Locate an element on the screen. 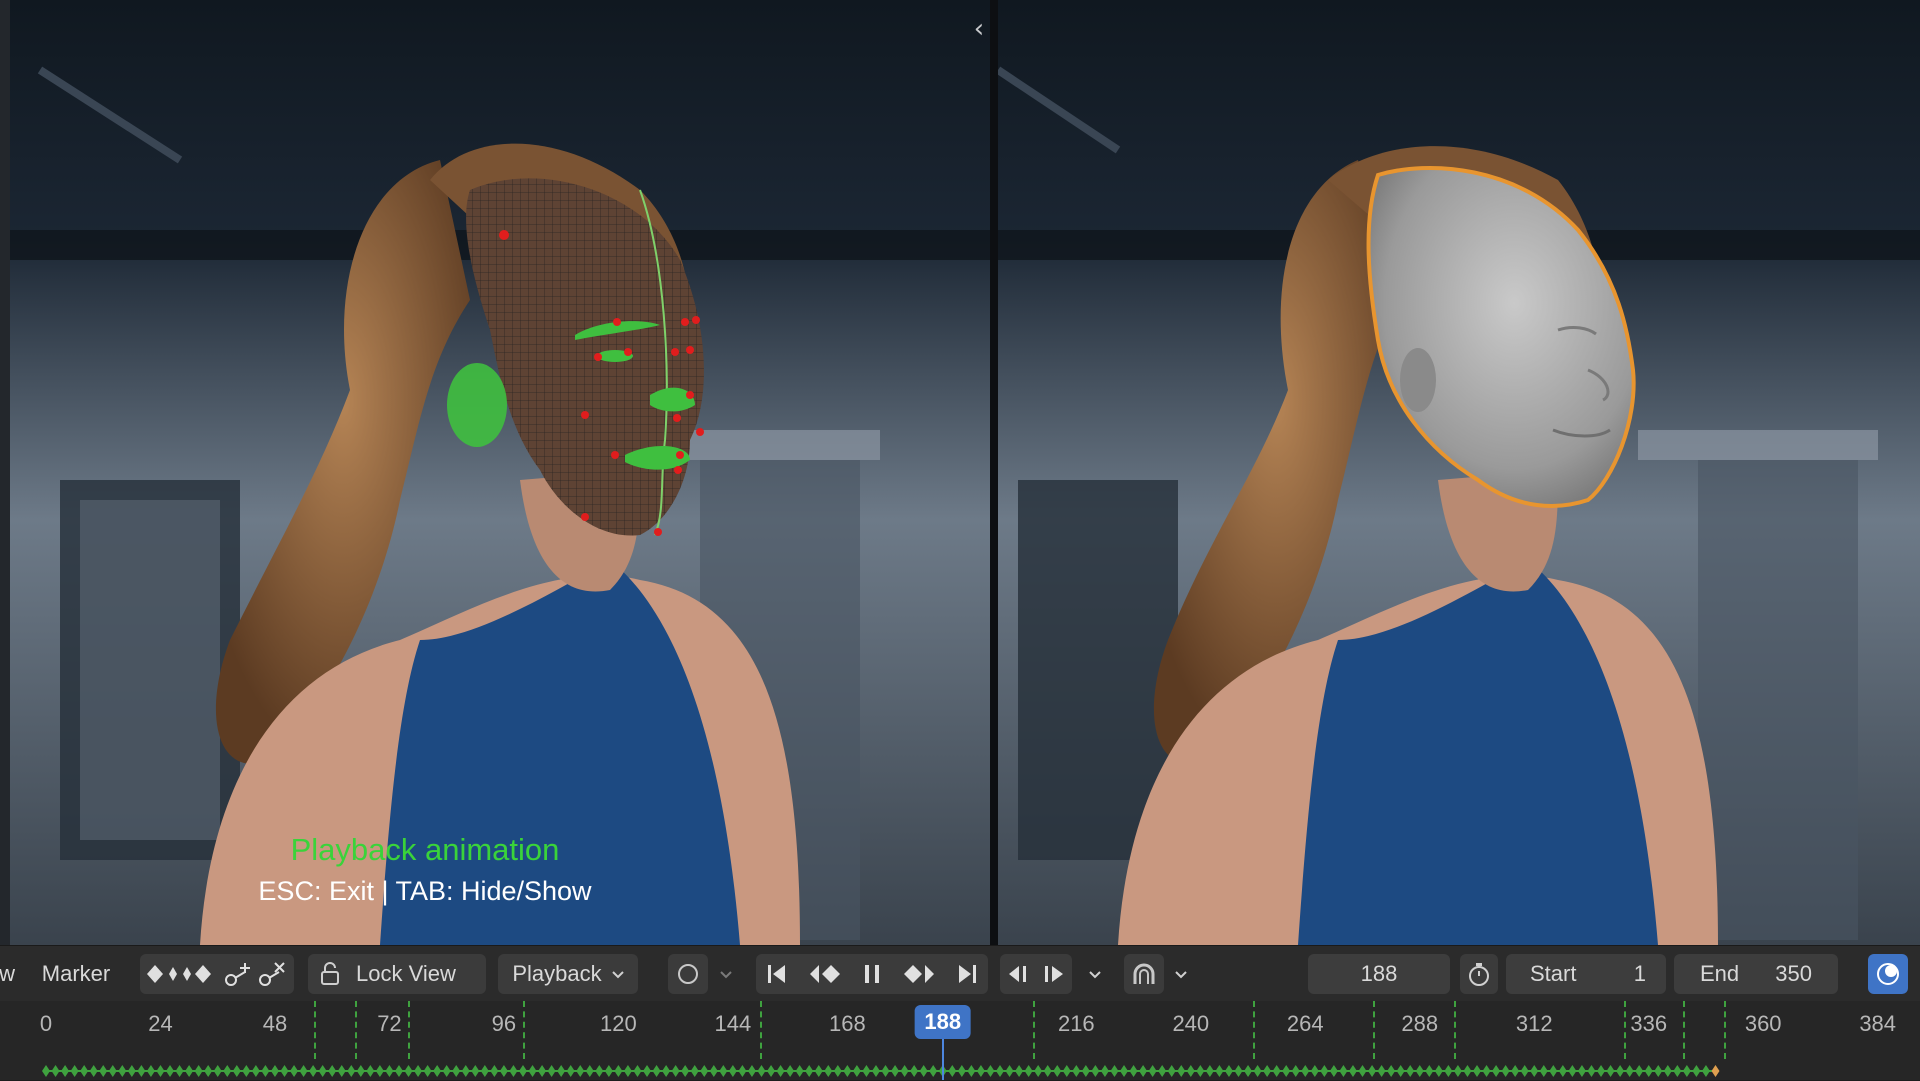 This screenshot has width=1920, height=1081. snap-options-dropdown is located at coordinates (1181, 974).